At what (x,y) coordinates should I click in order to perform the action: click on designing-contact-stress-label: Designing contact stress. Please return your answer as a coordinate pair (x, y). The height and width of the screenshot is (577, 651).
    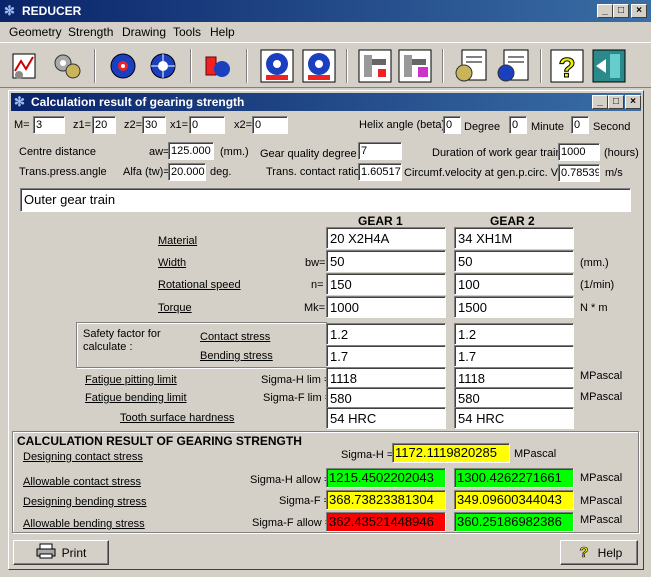
    Looking at the image, I should click on (83, 457).